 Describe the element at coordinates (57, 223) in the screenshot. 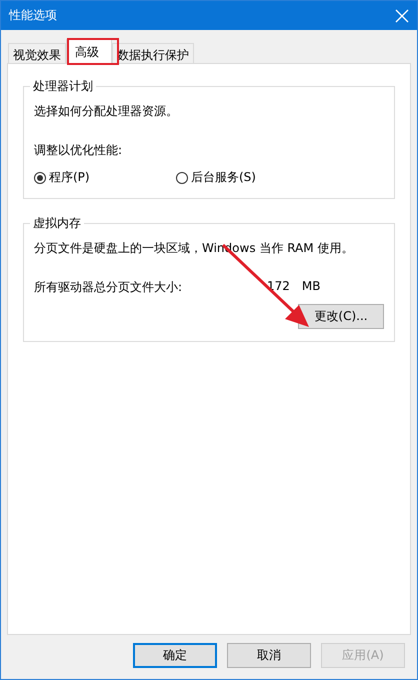

I see `group-title: 虚拟内存` at that location.